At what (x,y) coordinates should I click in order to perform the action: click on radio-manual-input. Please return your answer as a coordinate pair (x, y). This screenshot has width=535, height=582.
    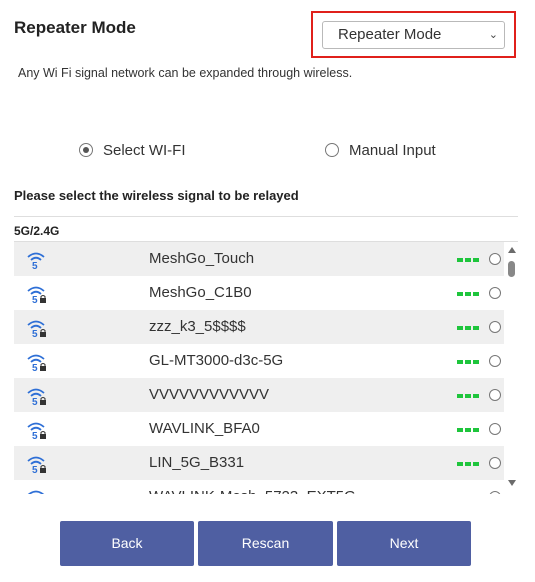
    Looking at the image, I should click on (332, 150).